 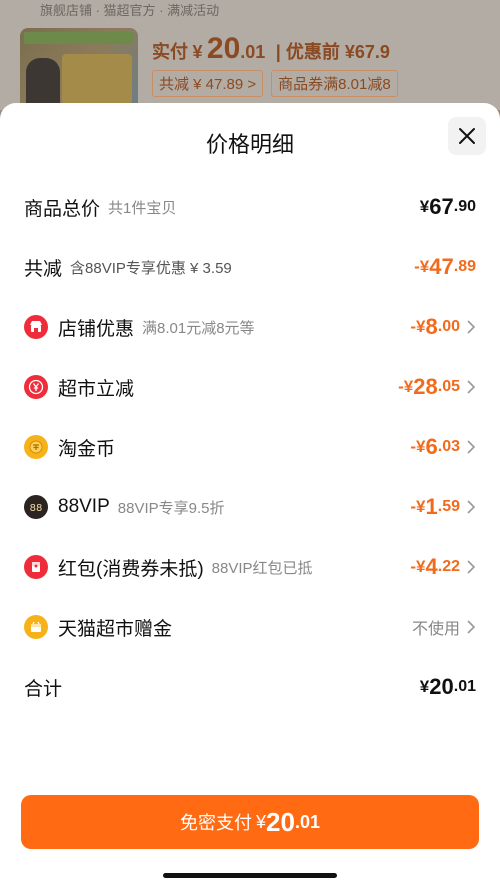 I want to click on row-amount: -¥ 28.05, so click(x=437, y=387).